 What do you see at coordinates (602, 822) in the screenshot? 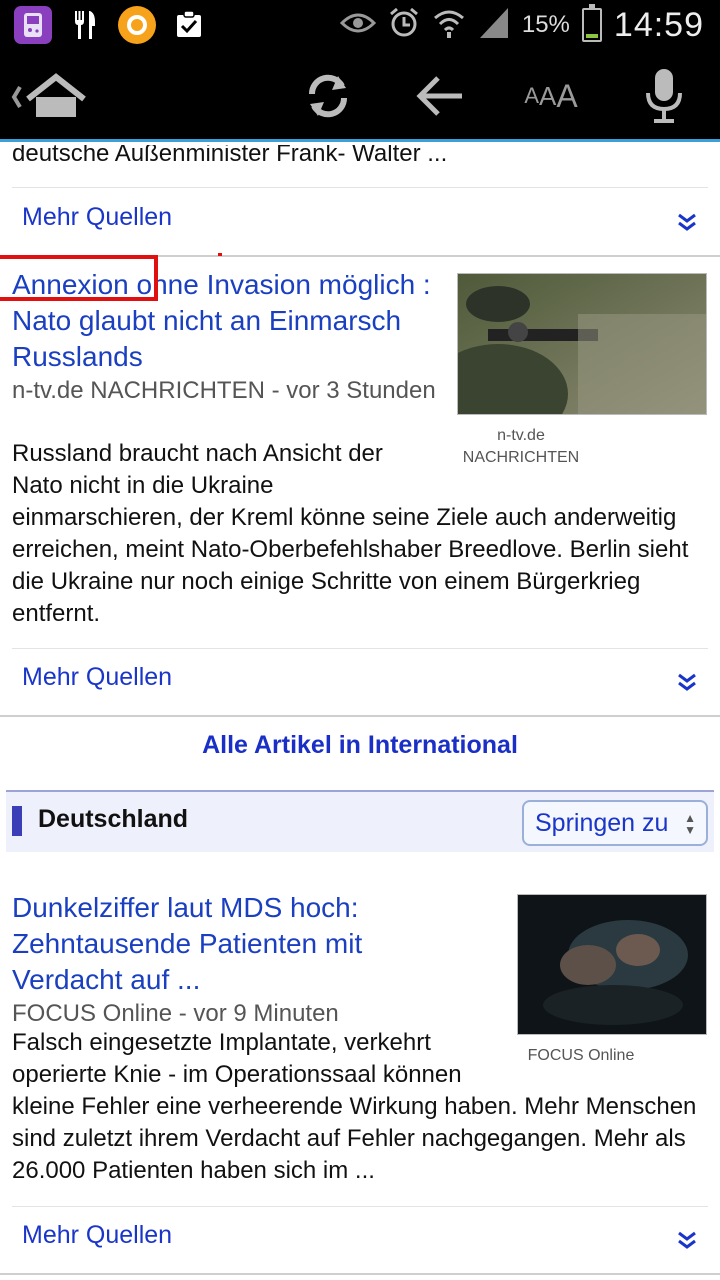
I see `jump-to-select-value: Springen zu` at bounding box center [602, 822].